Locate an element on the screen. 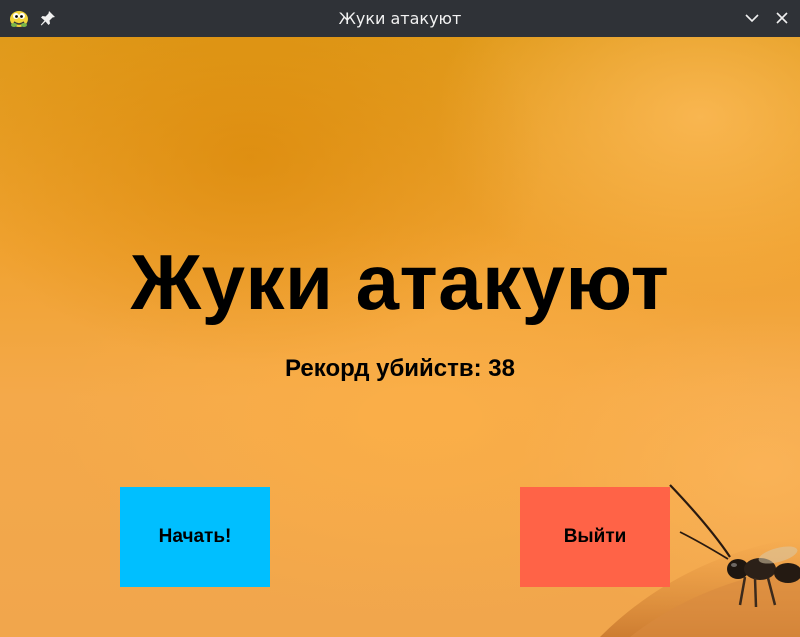  window-title: Жуки атакуют is located at coordinates (400, 18).